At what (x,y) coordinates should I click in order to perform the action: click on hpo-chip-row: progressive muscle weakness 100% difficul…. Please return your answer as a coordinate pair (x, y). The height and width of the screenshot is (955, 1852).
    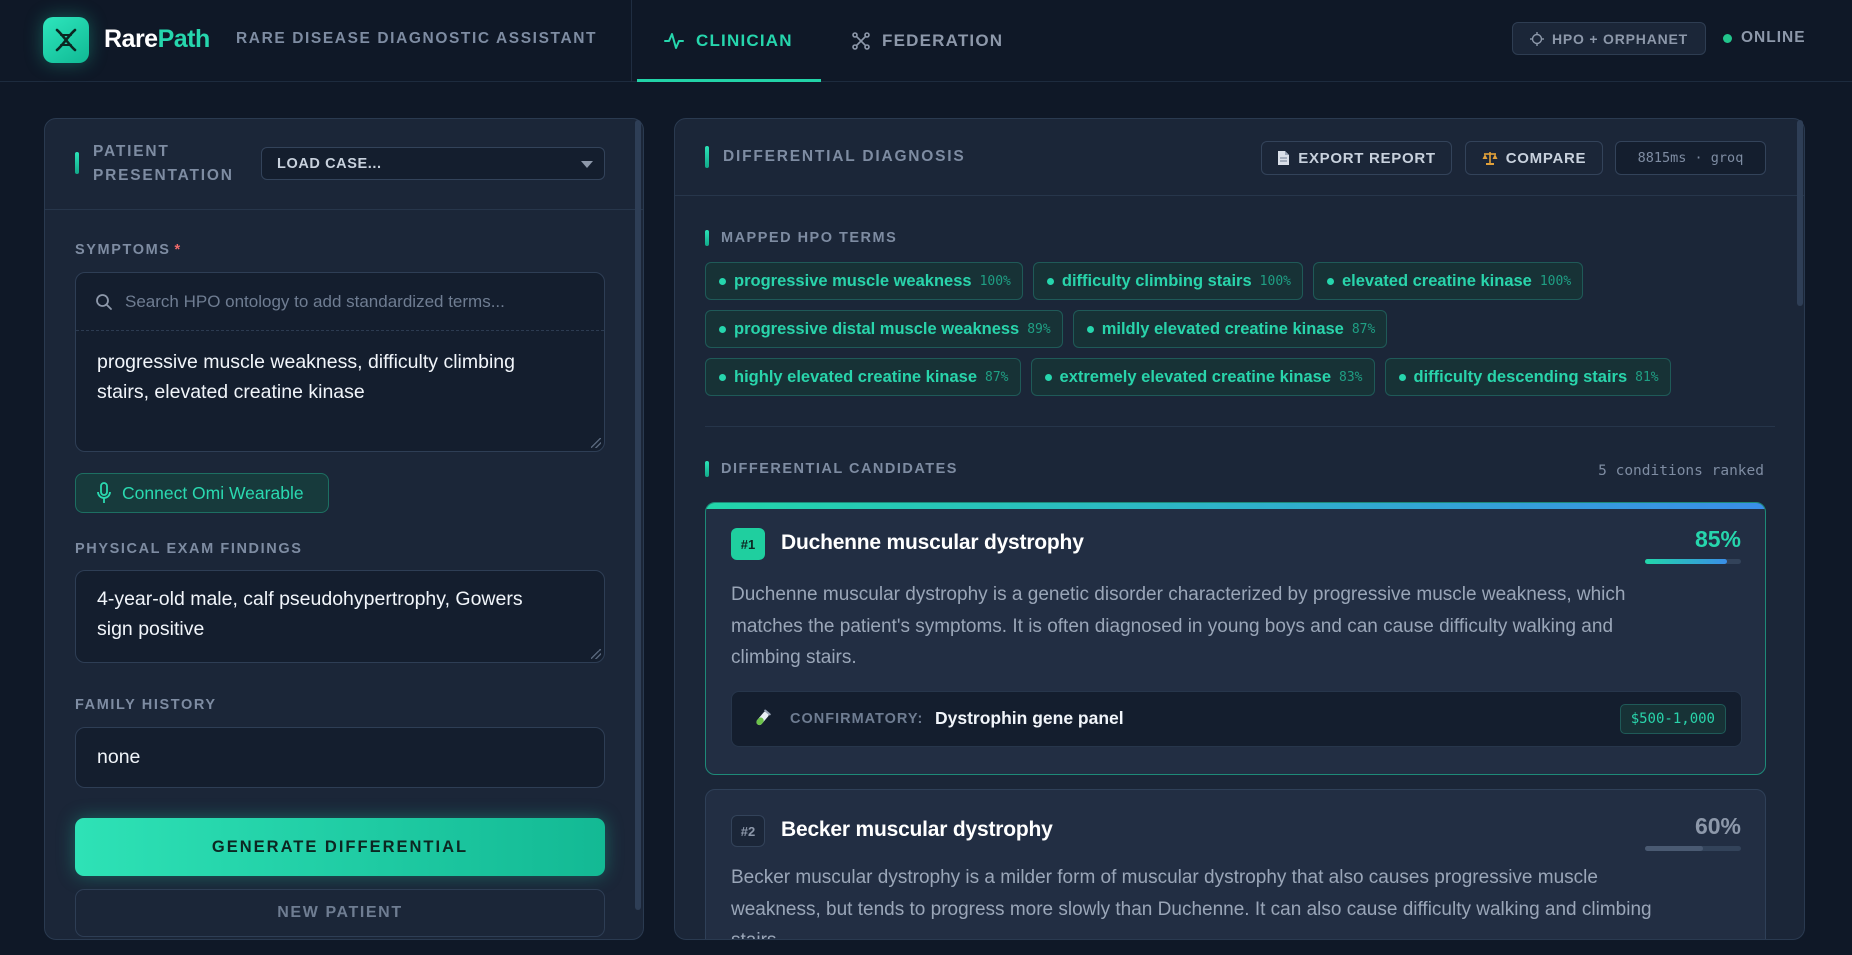
    Looking at the image, I should click on (1240, 281).